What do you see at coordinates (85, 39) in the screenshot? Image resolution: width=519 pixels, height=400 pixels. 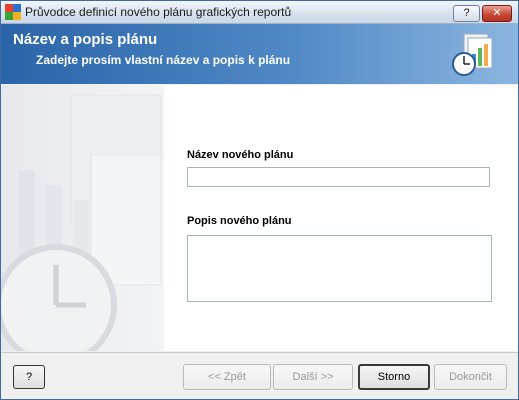 I see `page-title: Název a popis plánu` at bounding box center [85, 39].